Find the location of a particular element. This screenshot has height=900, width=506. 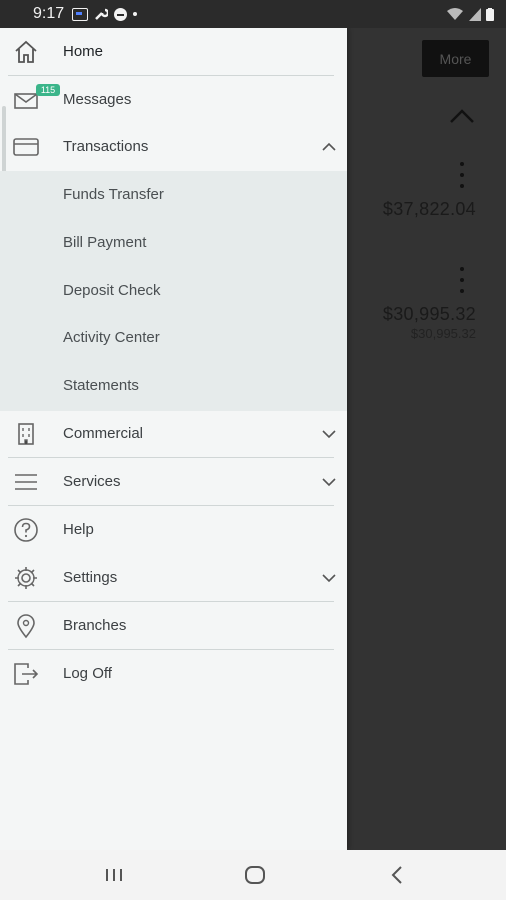

menu-item-services: Services is located at coordinates (173, 481).